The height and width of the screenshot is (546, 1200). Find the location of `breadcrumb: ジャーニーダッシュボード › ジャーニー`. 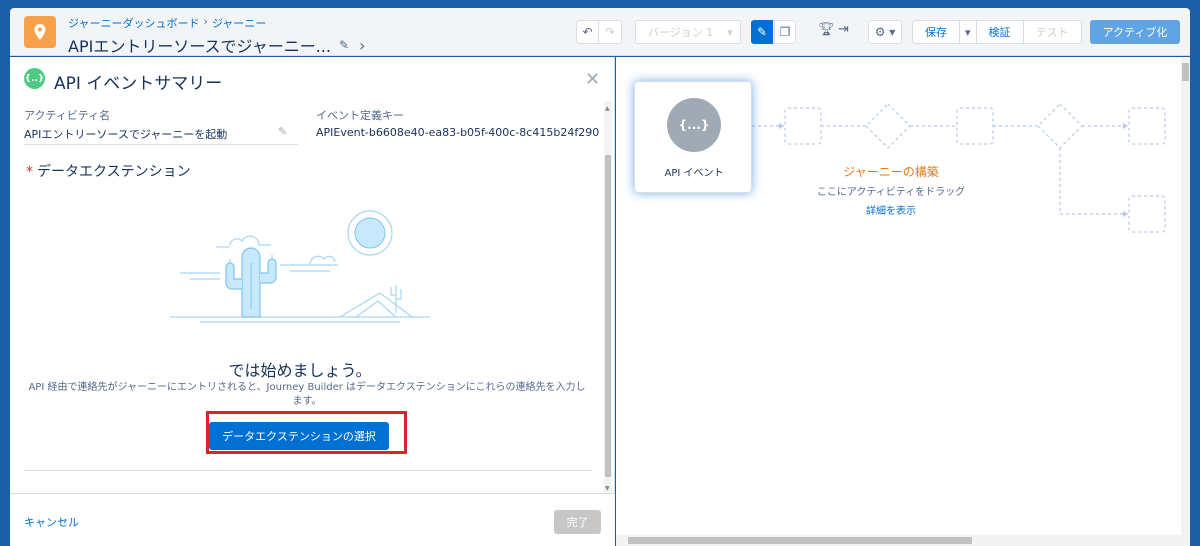

breadcrumb: ジャーニーダッシュボード › ジャーニー is located at coordinates (216, 23).